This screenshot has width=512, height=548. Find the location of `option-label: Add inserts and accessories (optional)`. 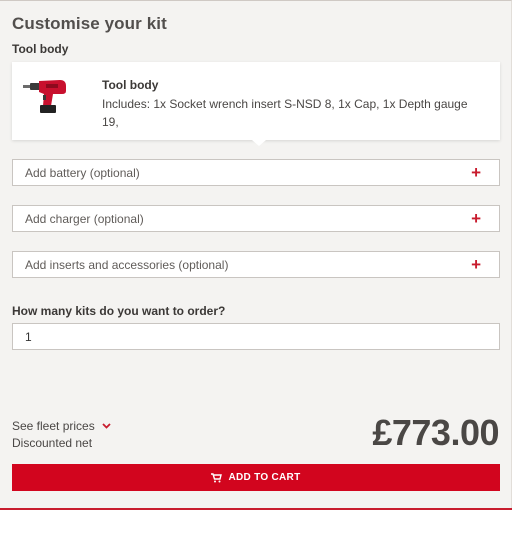

option-label: Add inserts and accessories (optional) is located at coordinates (127, 265).